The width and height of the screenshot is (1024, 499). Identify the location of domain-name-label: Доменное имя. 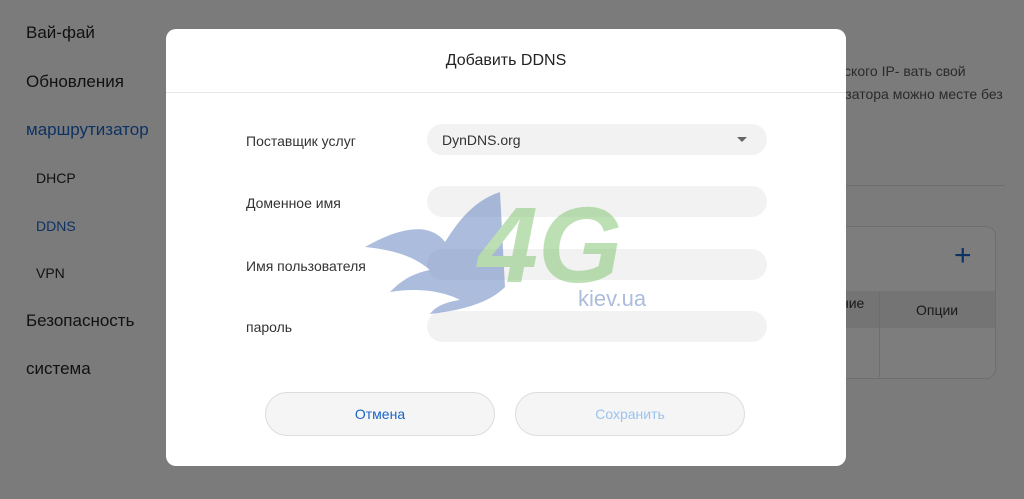
(293, 203).